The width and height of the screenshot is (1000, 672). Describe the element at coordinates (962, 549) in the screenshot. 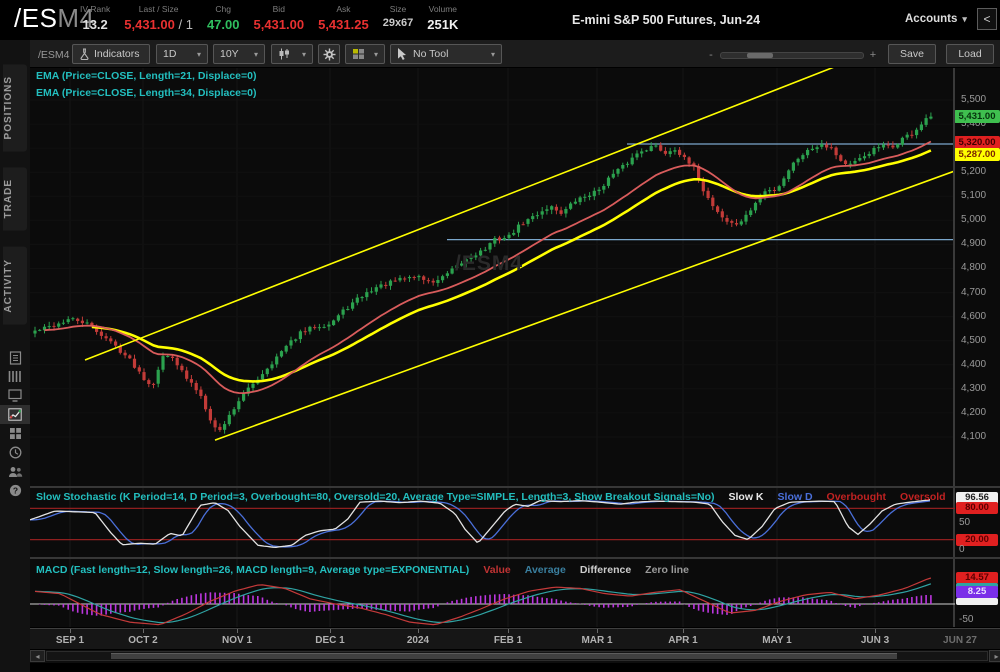

I see `indicator-axis-label: 0` at that location.